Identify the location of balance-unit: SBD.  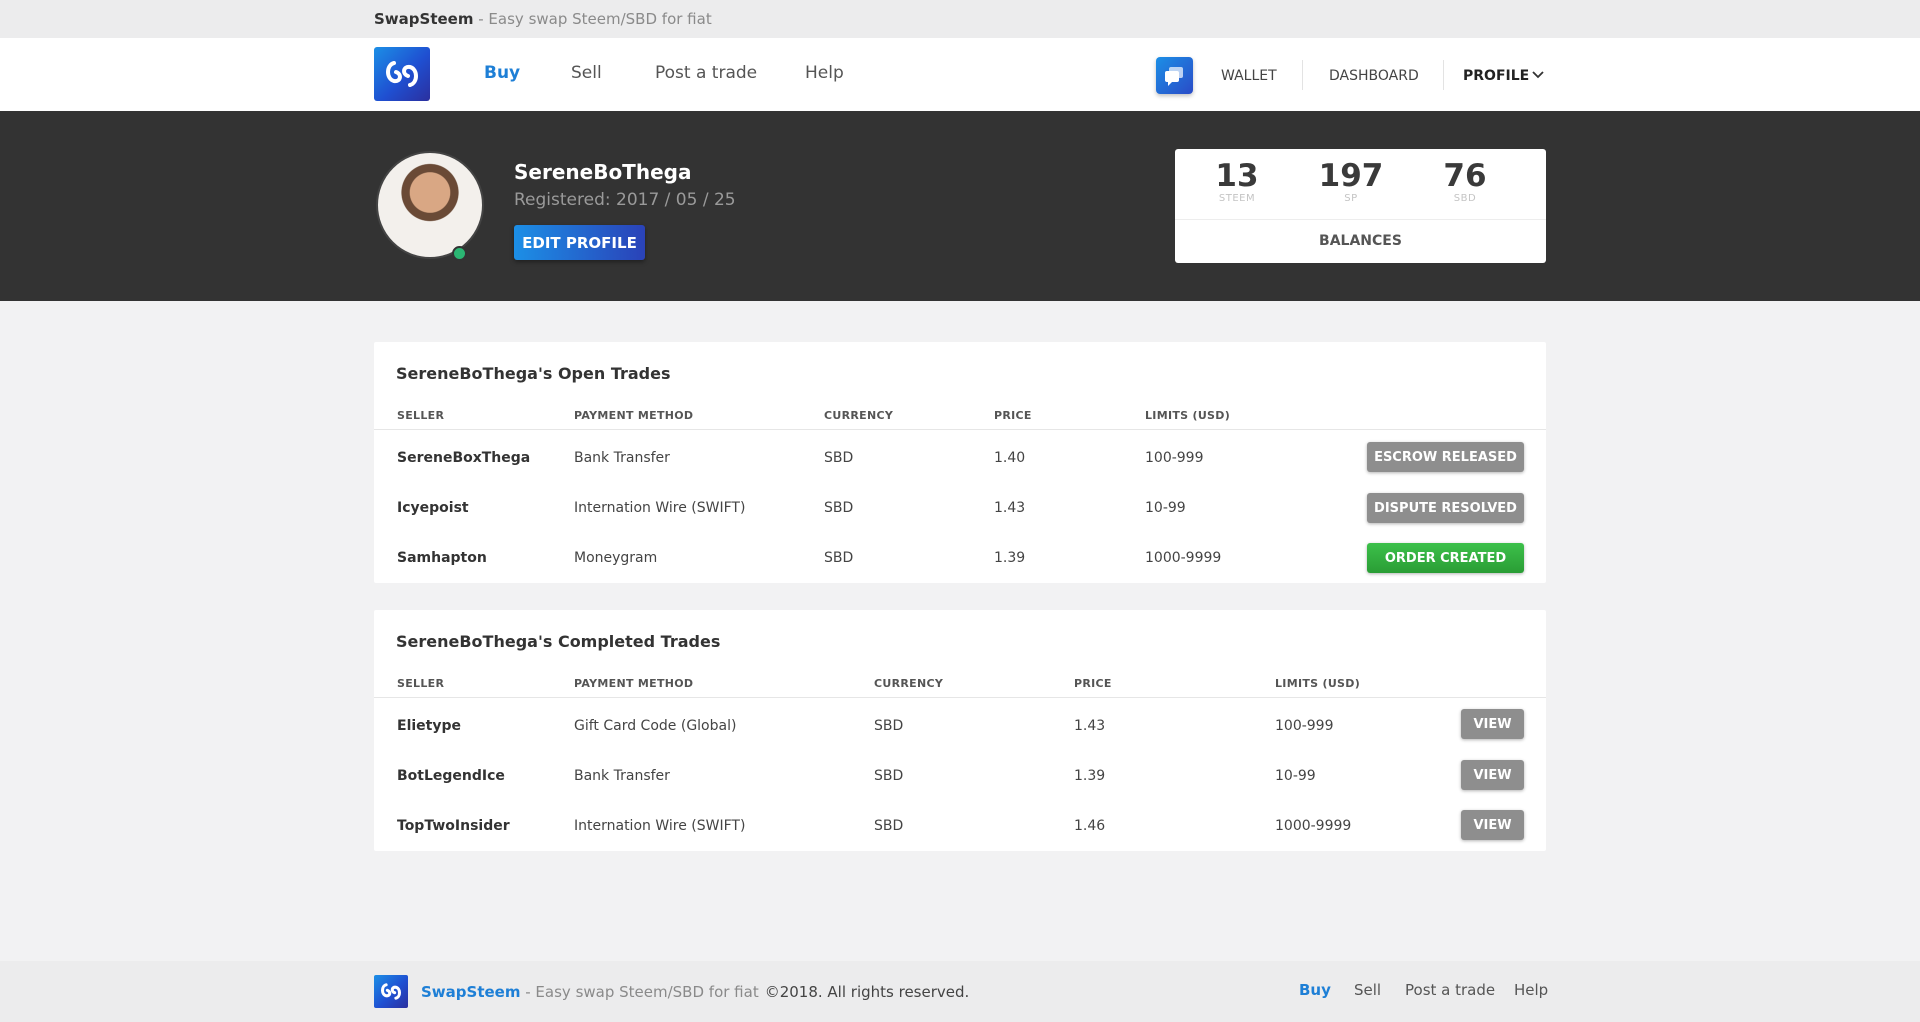
(1465, 198).